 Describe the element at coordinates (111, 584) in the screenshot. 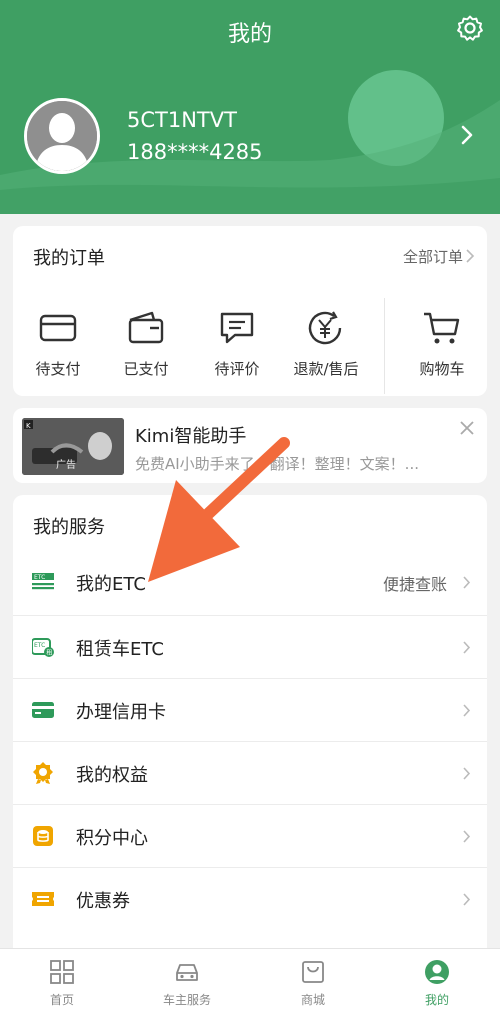

I see `service-label: 我的ETC` at that location.